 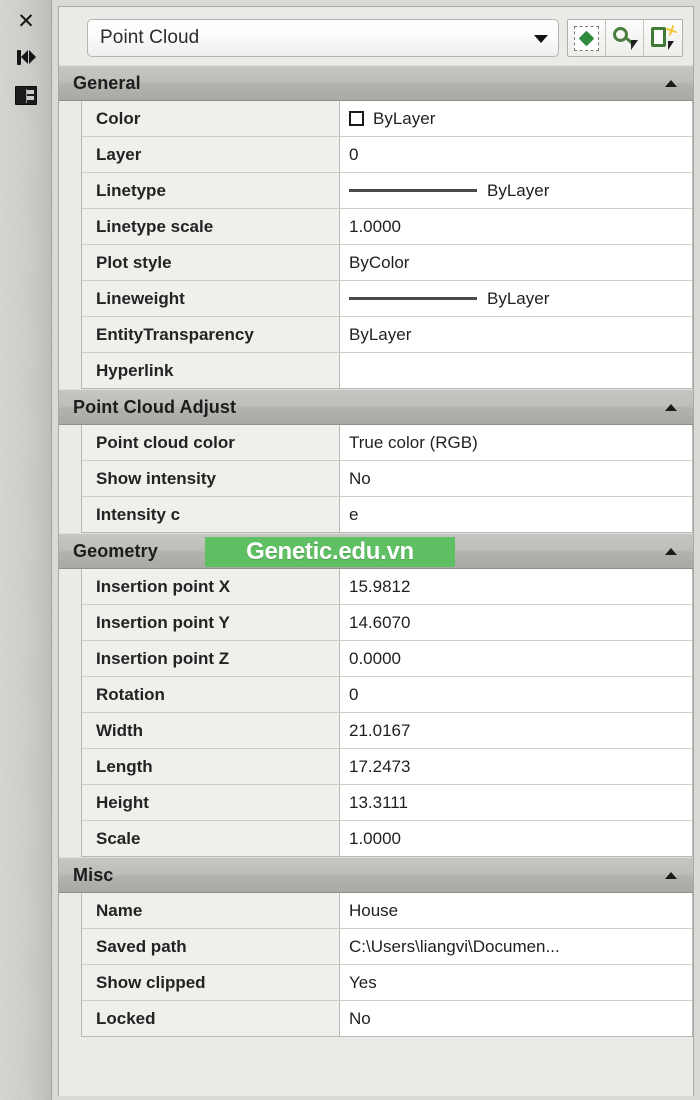 I want to click on section-header: Point Cloud Adjust, so click(x=376, y=407).